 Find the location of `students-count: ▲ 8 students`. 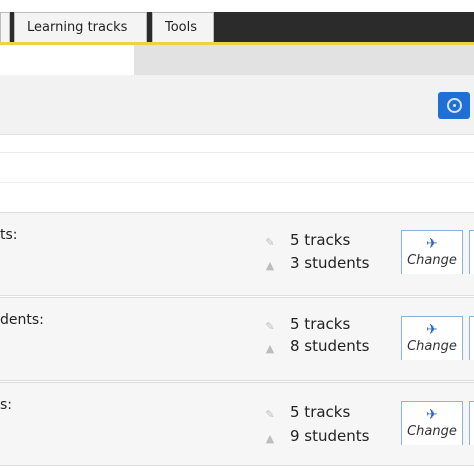

students-count: ▲ 8 students is located at coordinates (317, 346).